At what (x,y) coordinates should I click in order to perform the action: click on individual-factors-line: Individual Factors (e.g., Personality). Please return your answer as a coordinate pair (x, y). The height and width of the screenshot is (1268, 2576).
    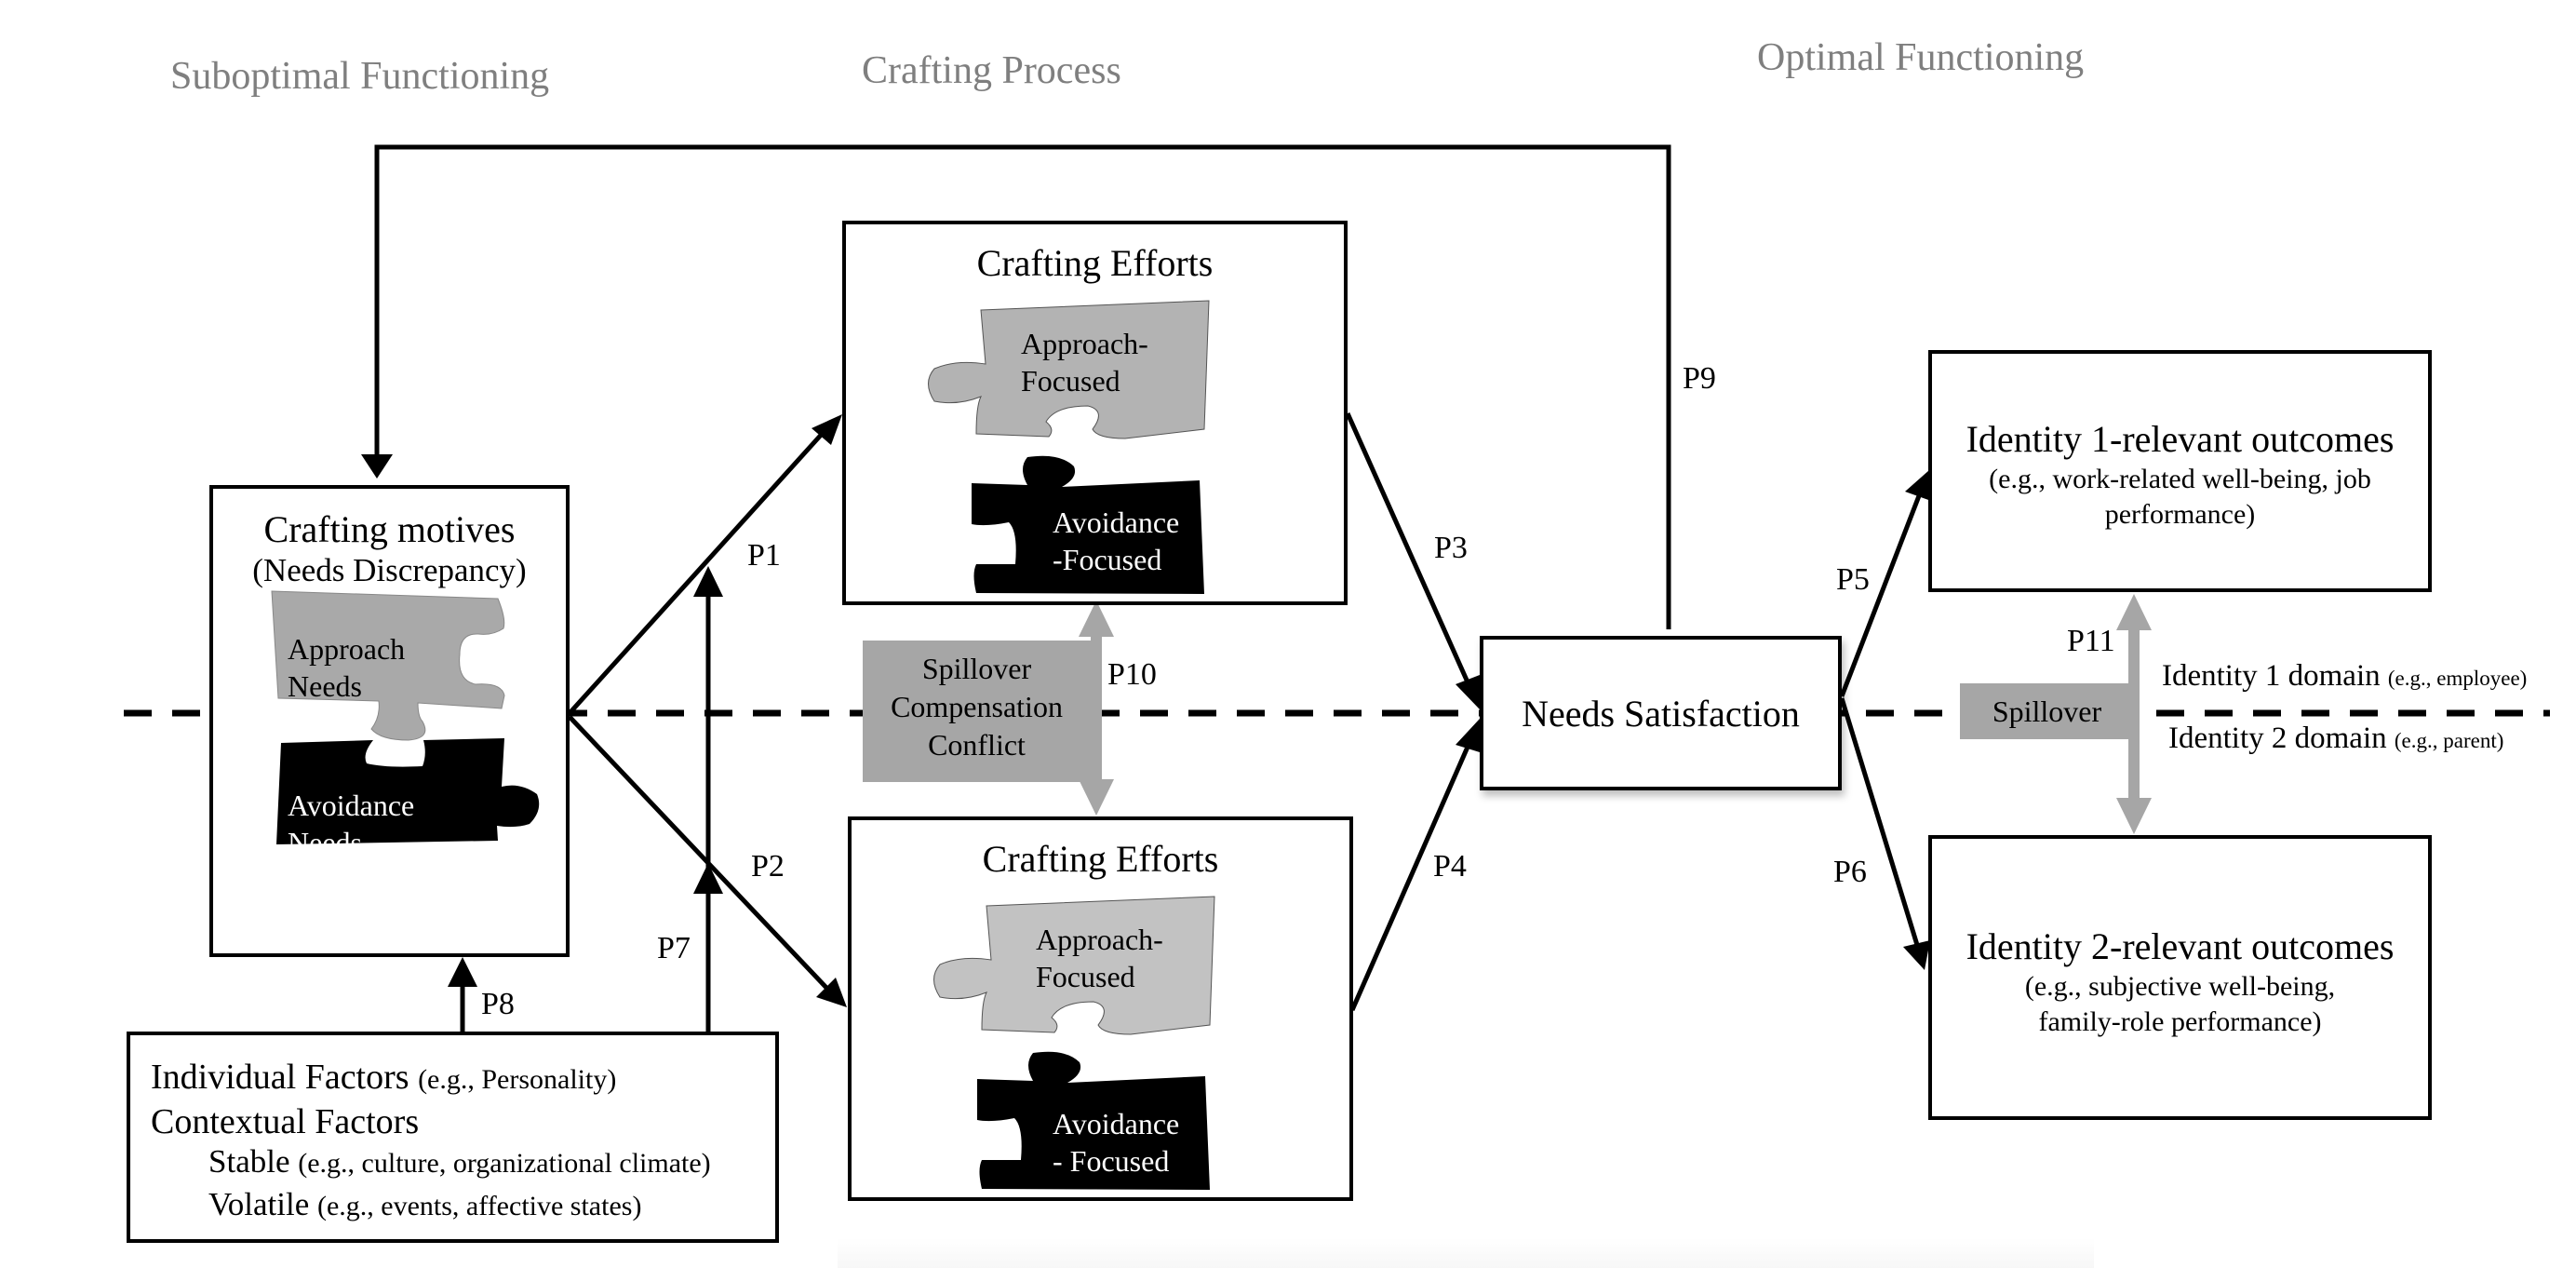
    Looking at the image, I should click on (383, 1078).